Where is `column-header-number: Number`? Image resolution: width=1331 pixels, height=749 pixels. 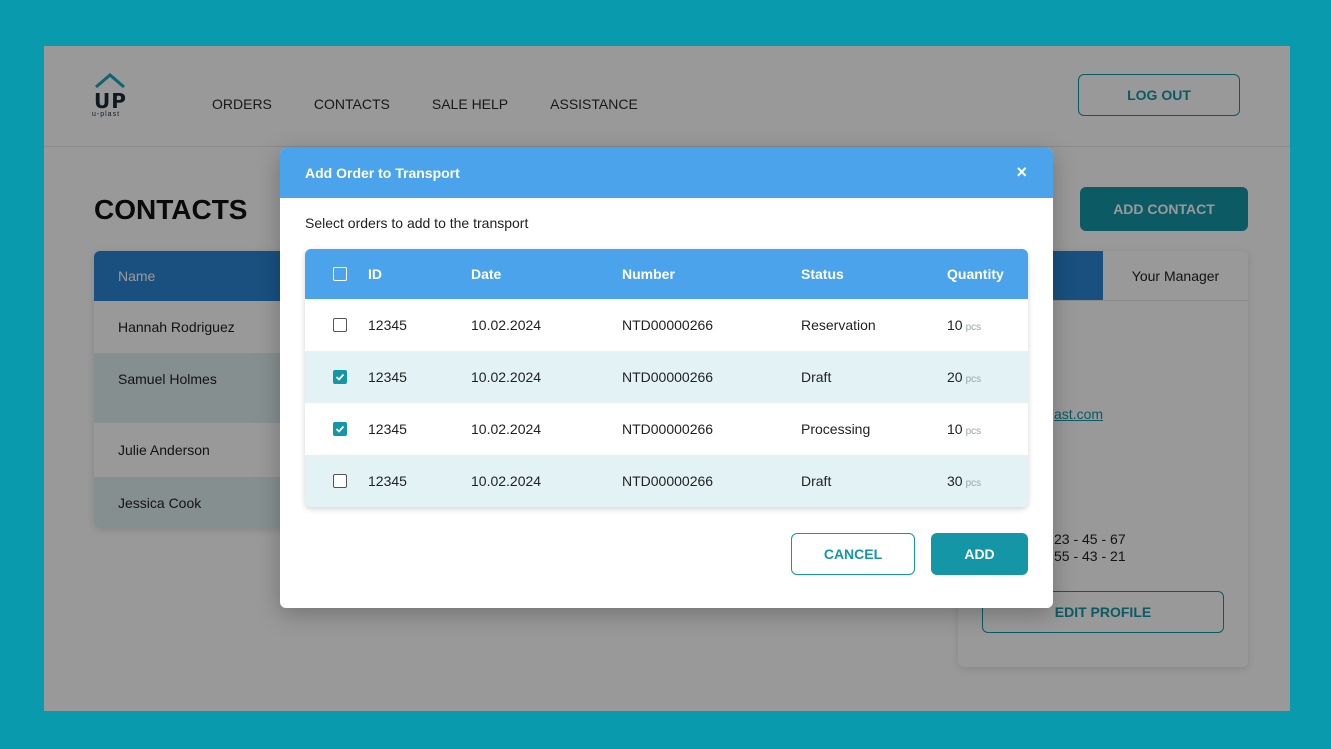
column-header-number: Number is located at coordinates (648, 274).